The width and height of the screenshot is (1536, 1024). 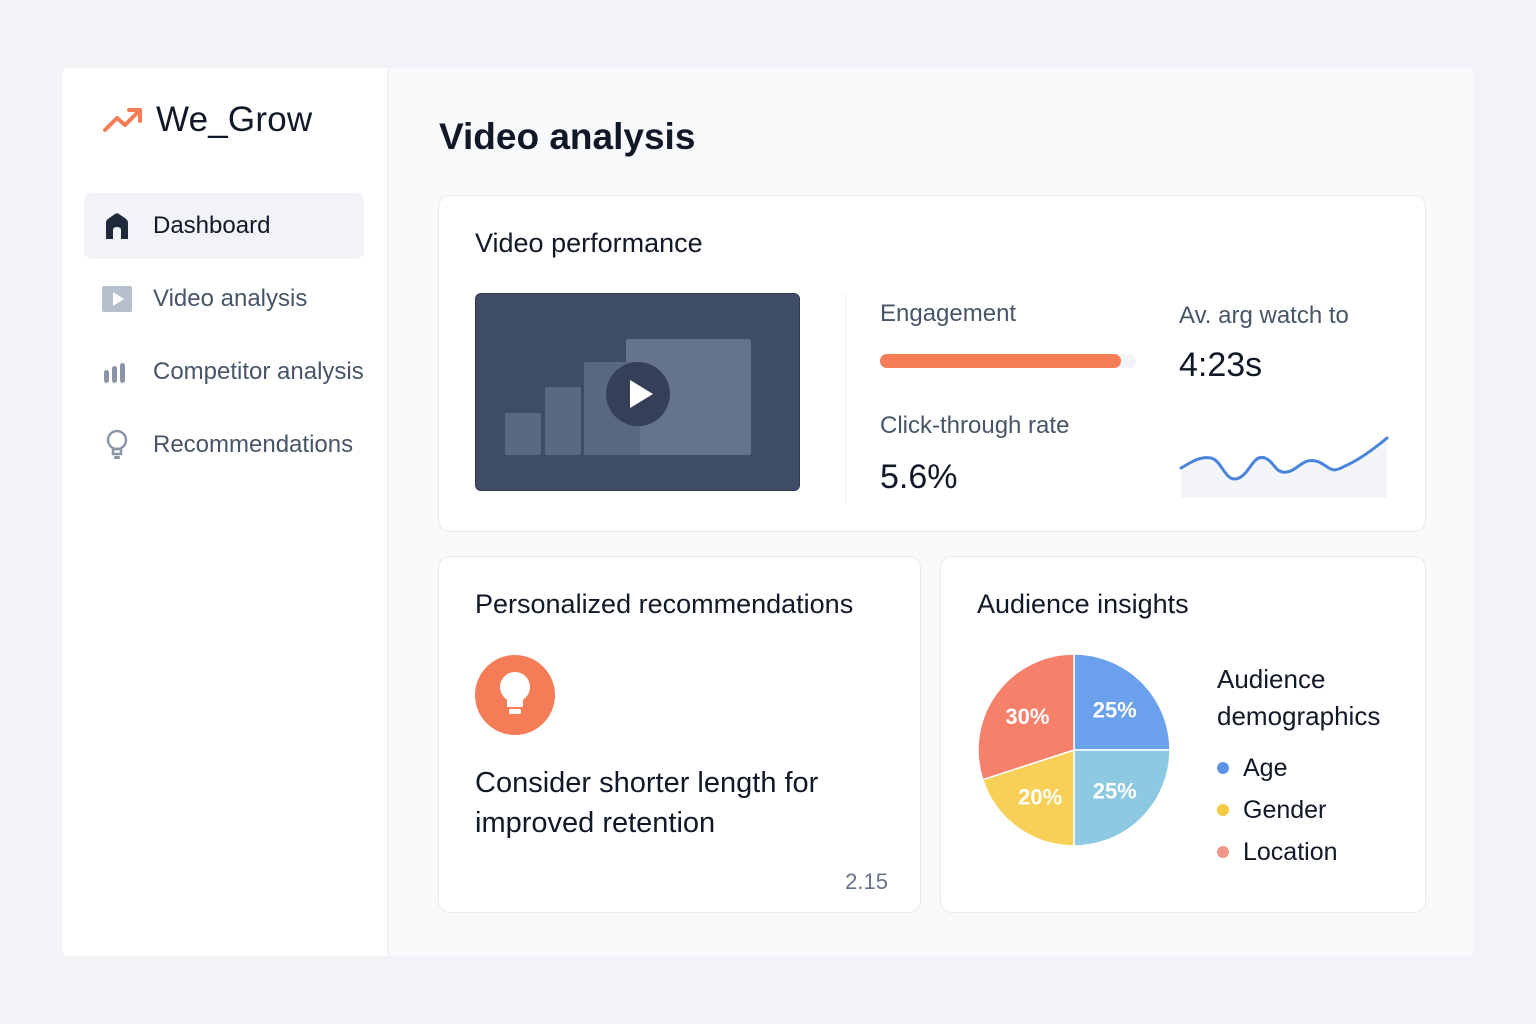 What do you see at coordinates (1264, 315) in the screenshot?
I see `watch-time-label: Av. arg watch to` at bounding box center [1264, 315].